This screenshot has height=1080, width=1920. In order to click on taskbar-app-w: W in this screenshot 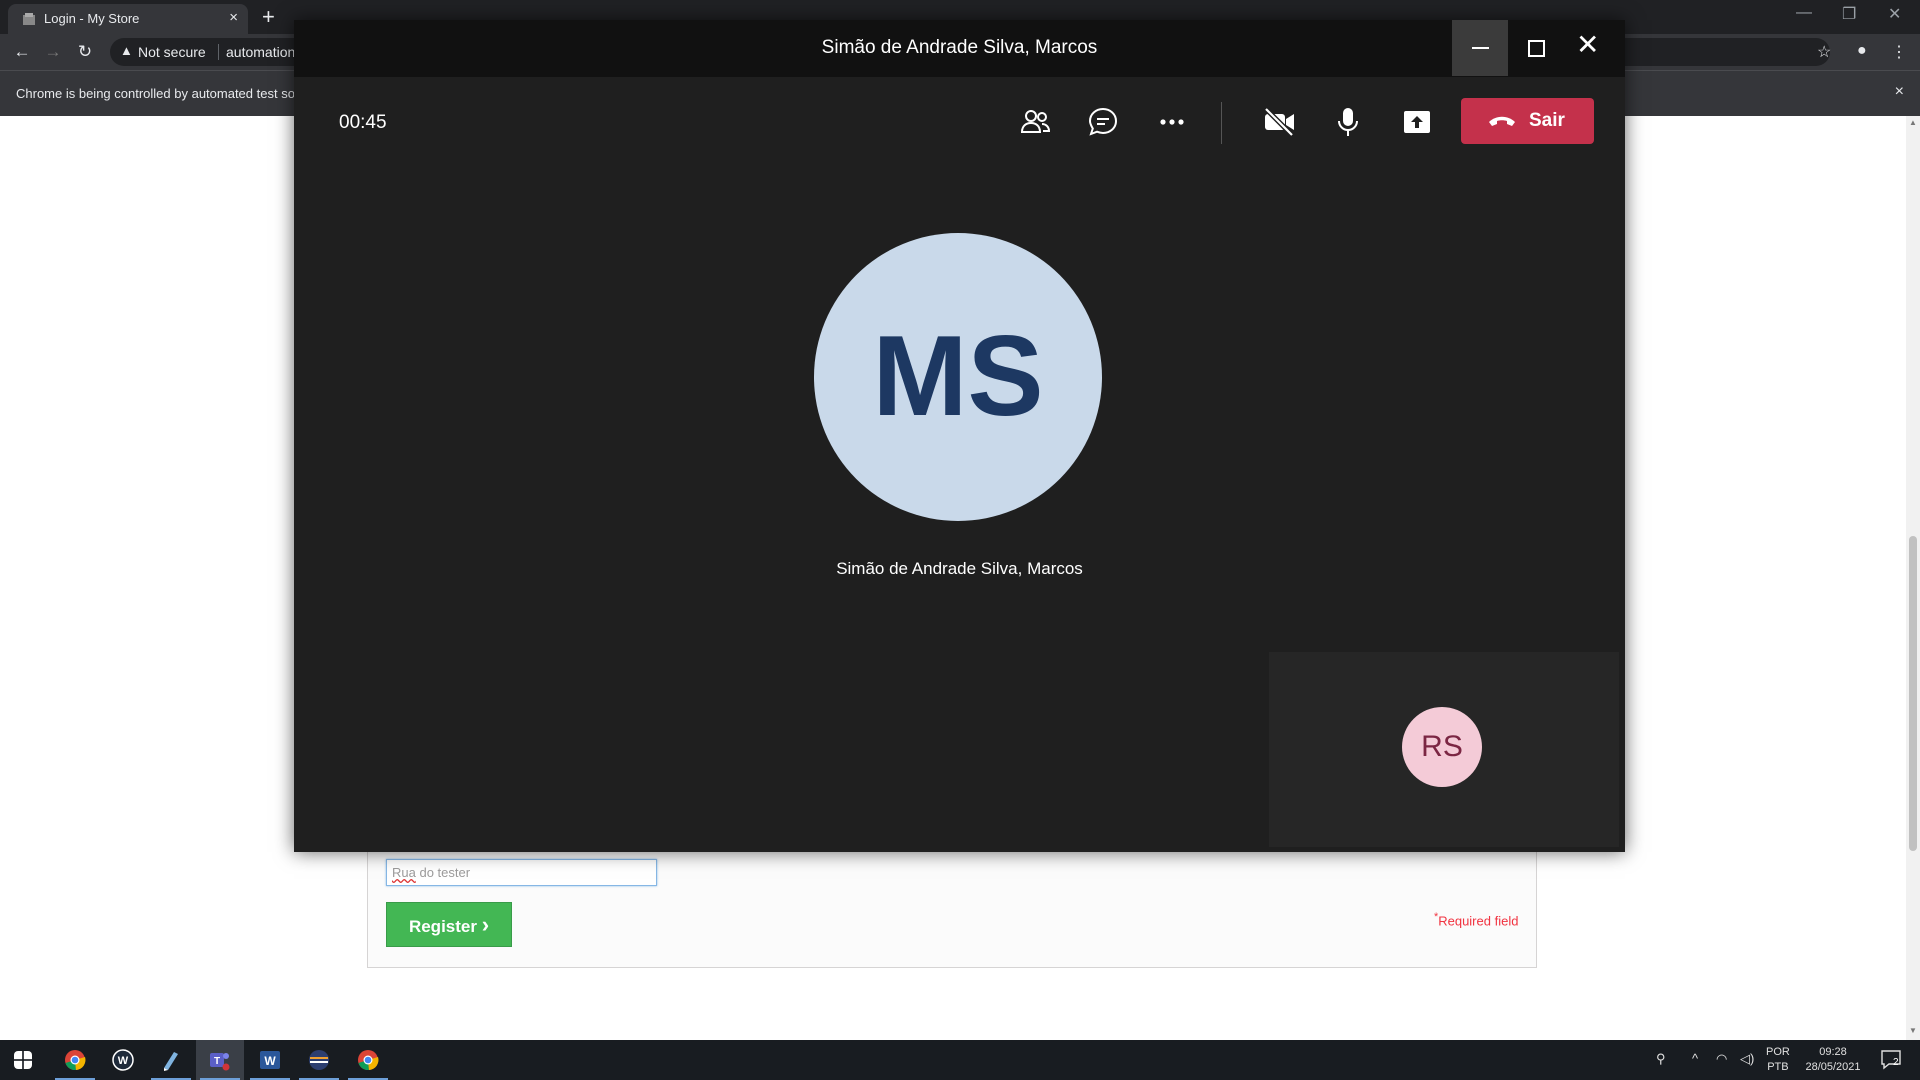, I will do `click(123, 1060)`.